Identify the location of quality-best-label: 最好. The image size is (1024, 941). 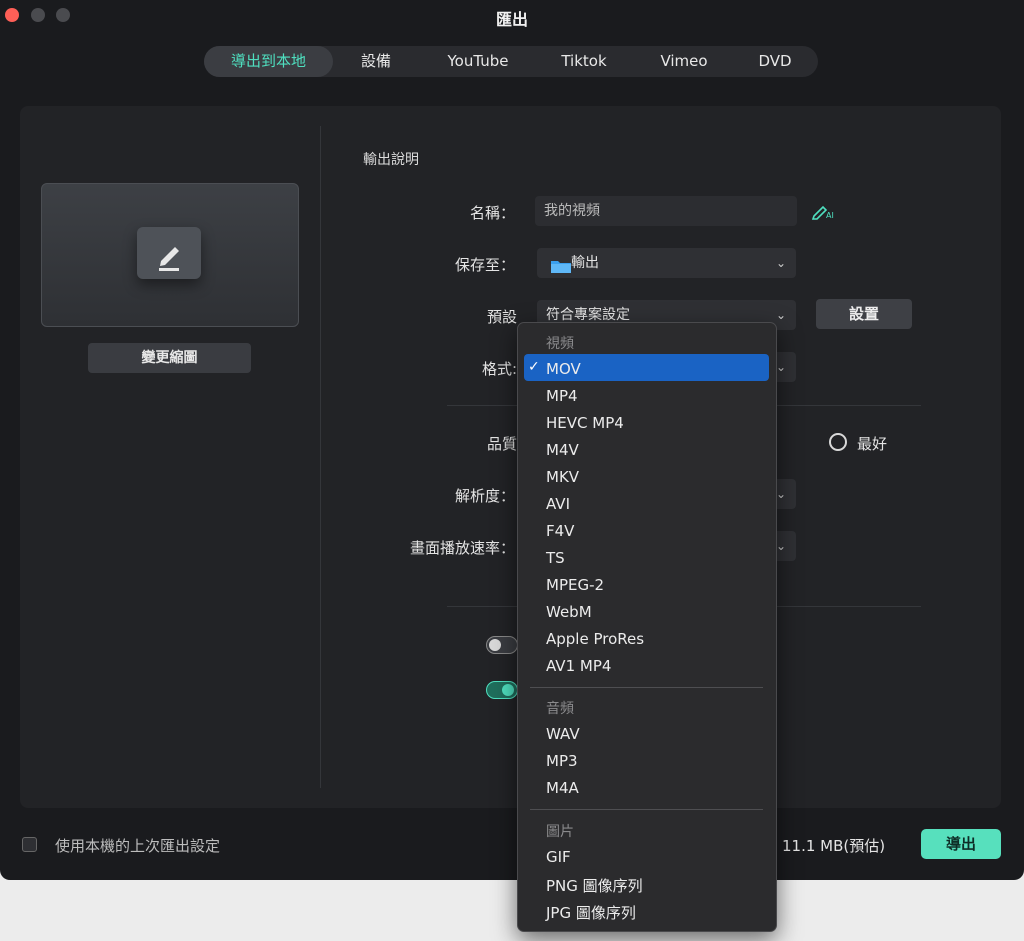
(872, 444).